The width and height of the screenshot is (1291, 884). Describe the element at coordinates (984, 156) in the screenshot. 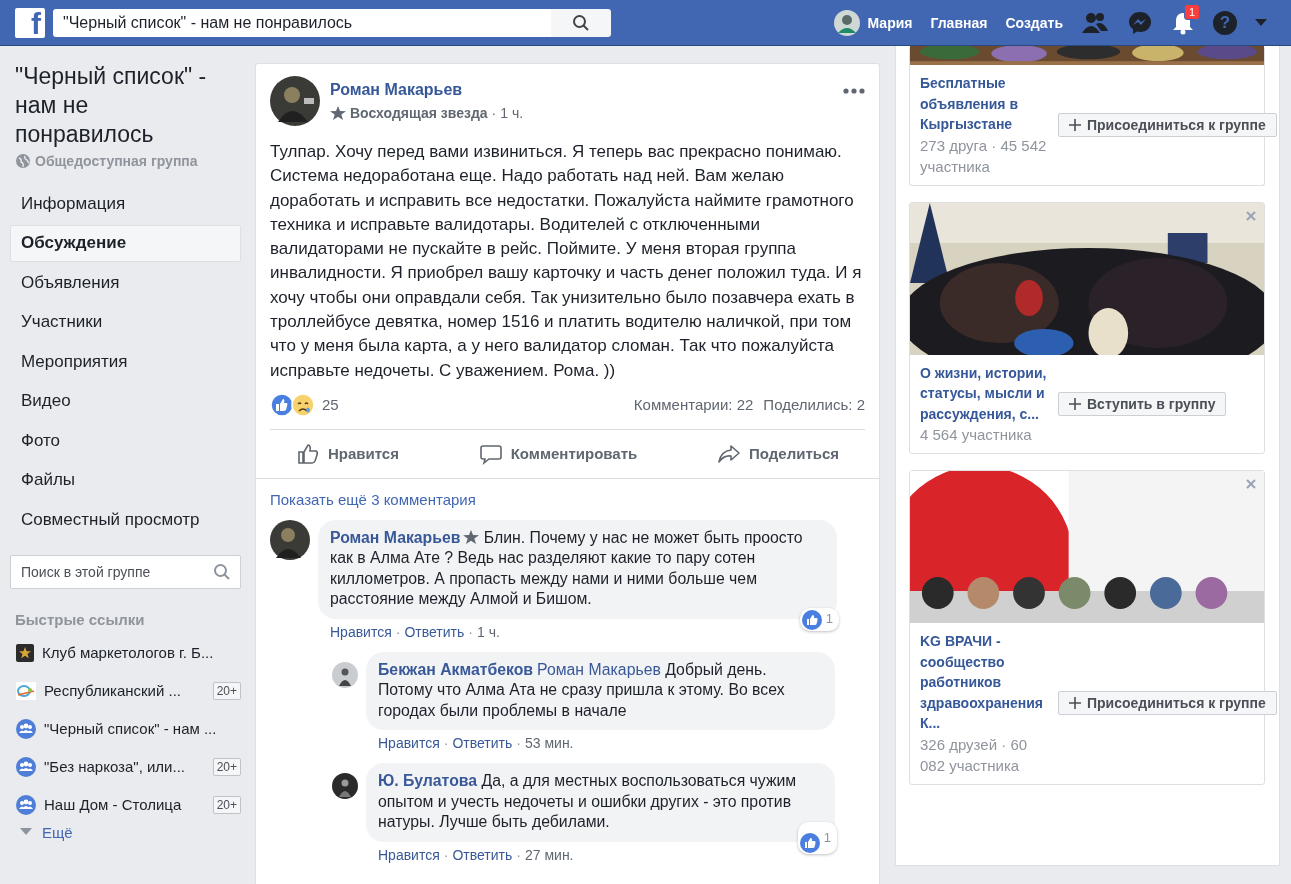

I see `group-stats: 273 друга · 45 542 участника` at that location.